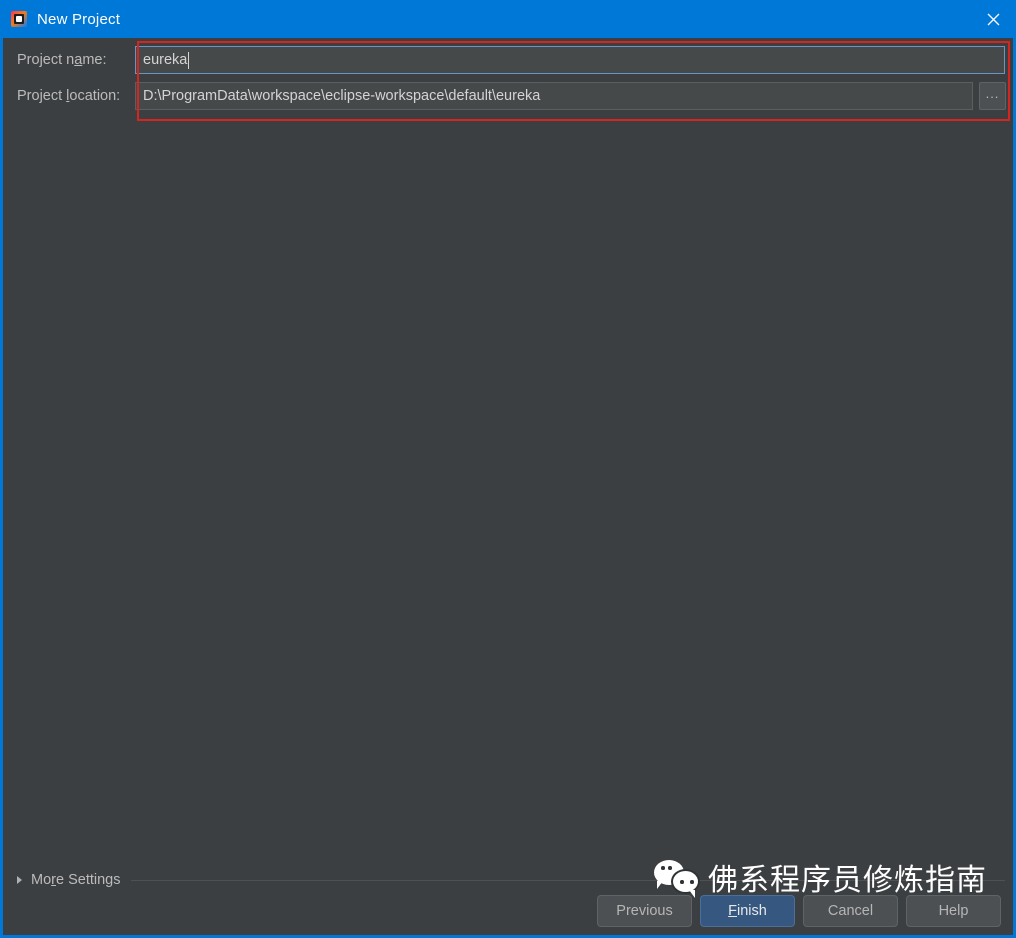 The image size is (1016, 938). Describe the element at coordinates (850, 911) in the screenshot. I see `cancel-button: Cancel` at that location.